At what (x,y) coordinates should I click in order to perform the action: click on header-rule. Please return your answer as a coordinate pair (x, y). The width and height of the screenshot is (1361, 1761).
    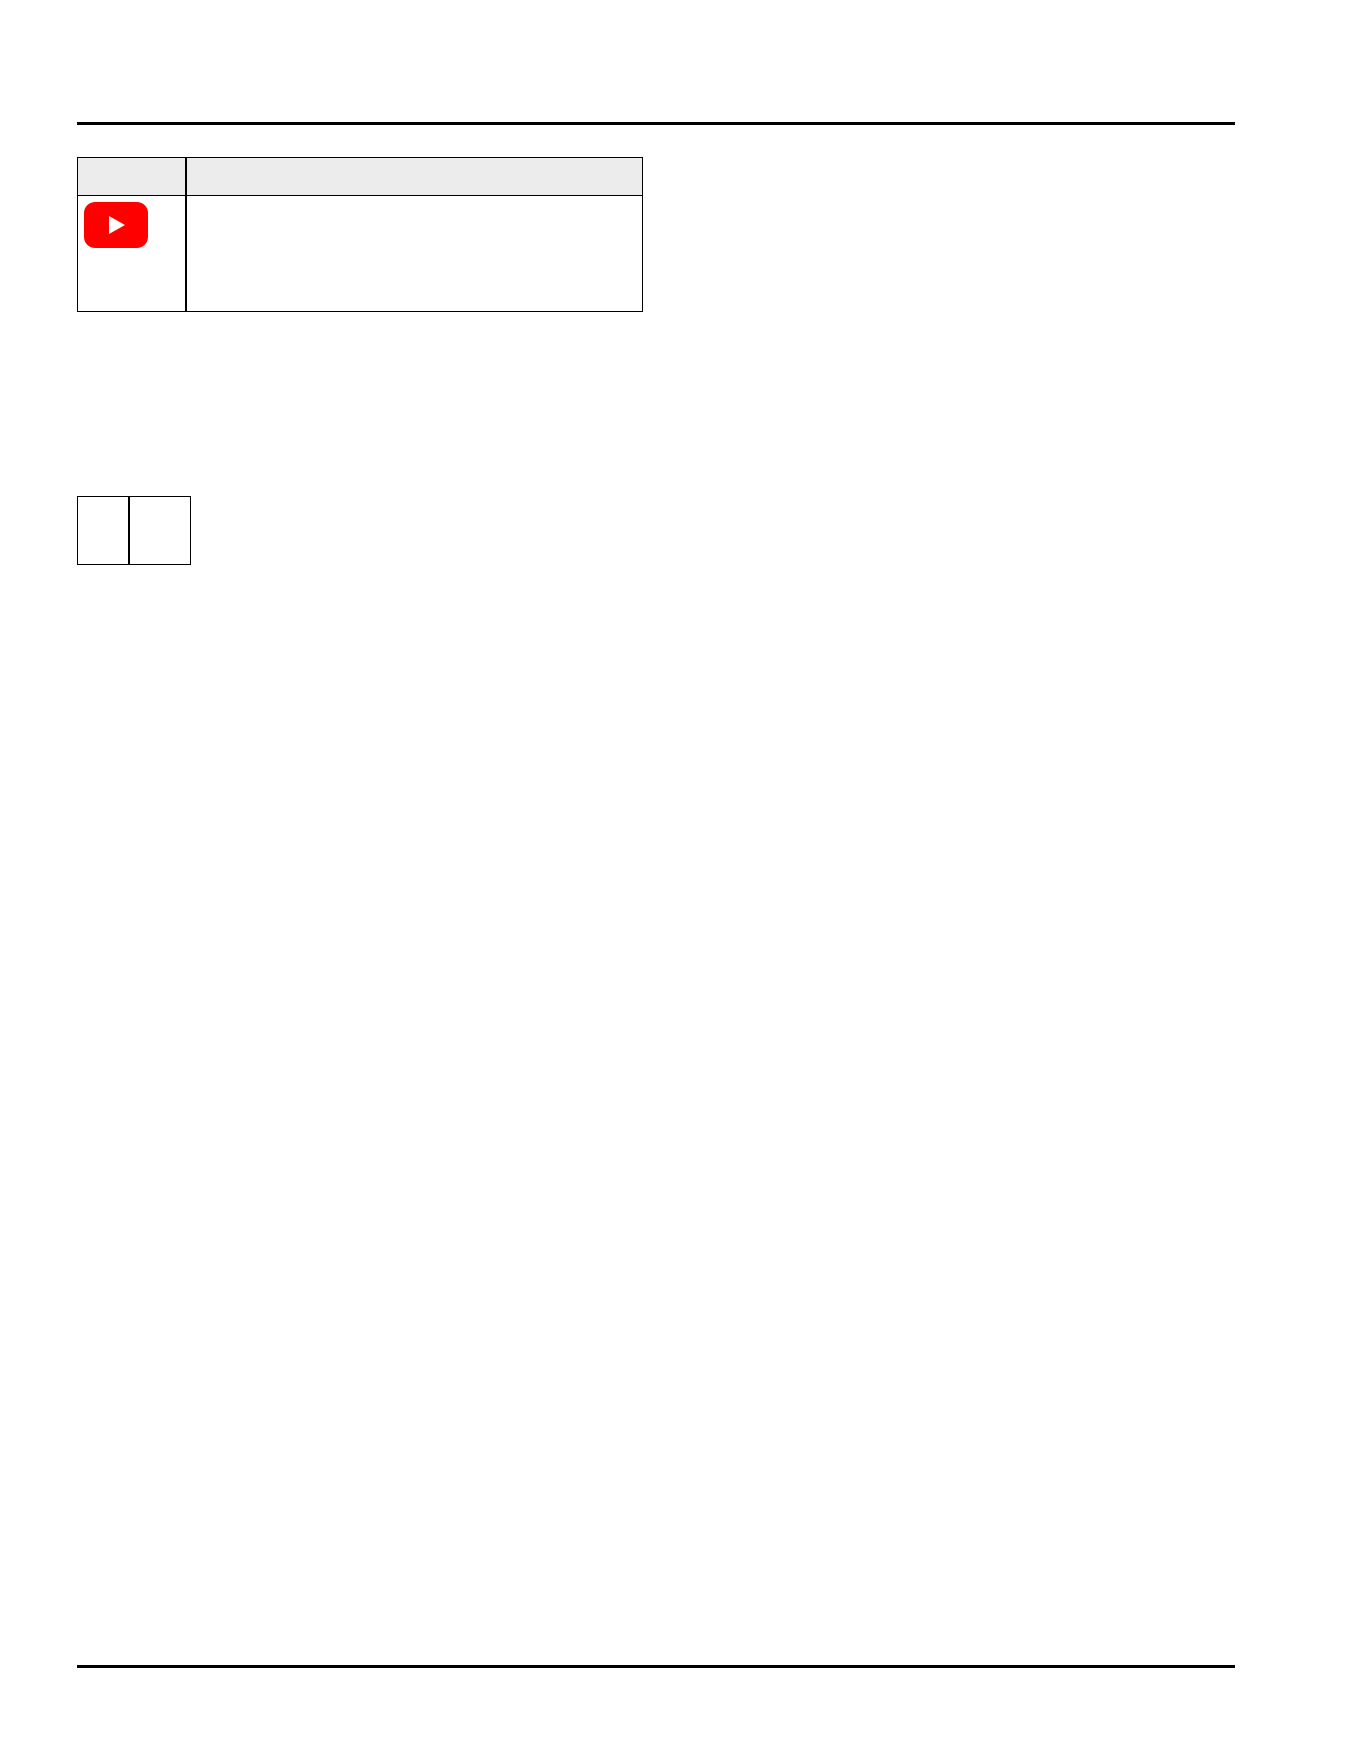
    Looking at the image, I should click on (656, 123).